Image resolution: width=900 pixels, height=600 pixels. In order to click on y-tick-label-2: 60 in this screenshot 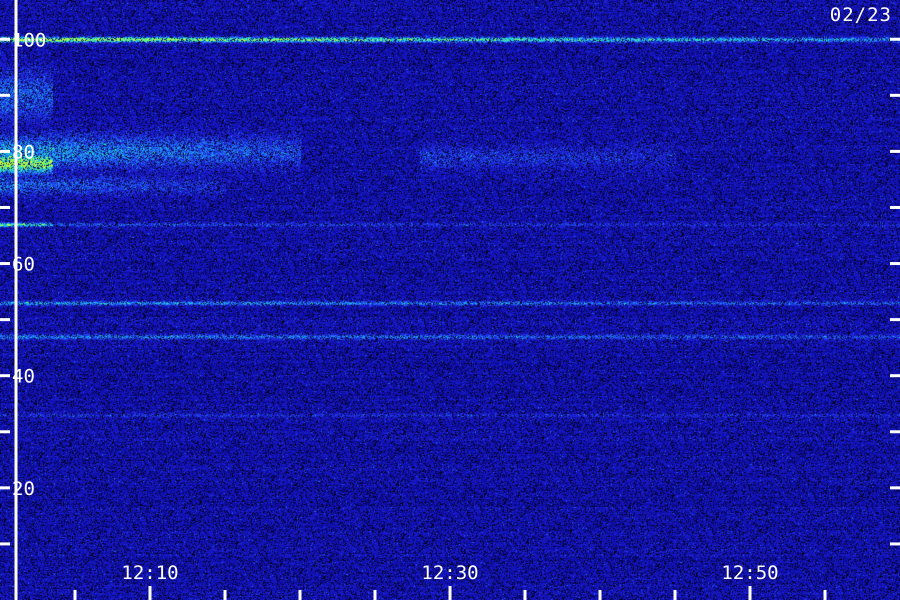, I will do `click(23, 265)`.